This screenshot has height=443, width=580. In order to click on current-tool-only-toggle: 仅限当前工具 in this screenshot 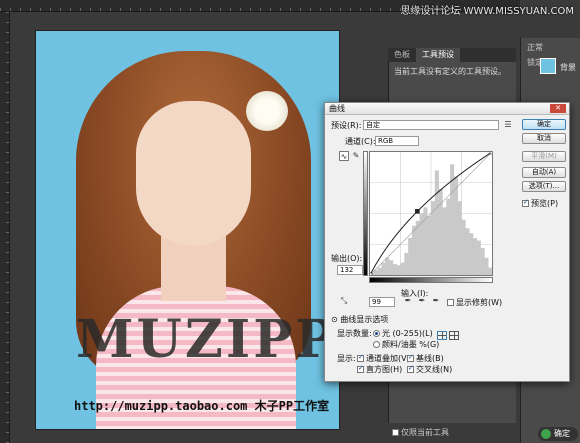, I will do `click(452, 433)`.